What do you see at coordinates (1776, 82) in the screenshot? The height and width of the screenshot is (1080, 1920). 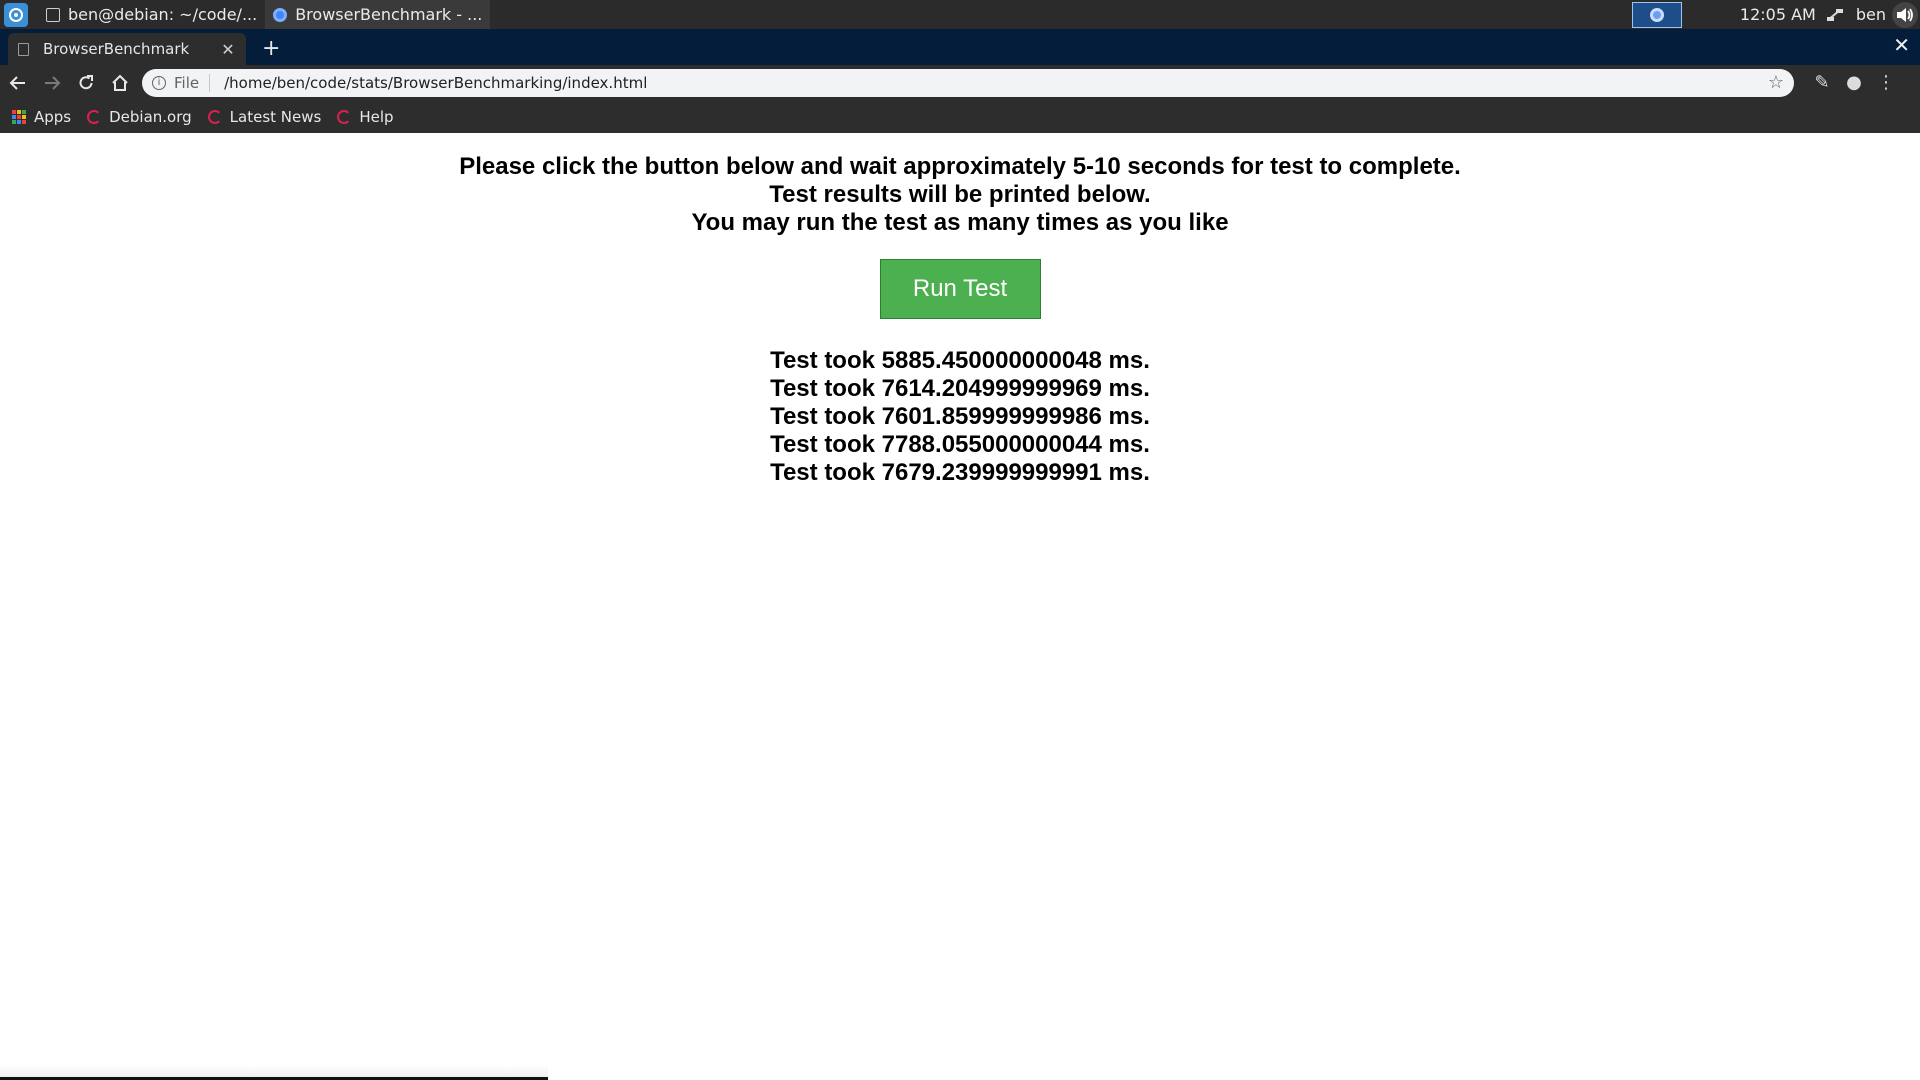 I see `bookmark-star-icon: ☆` at bounding box center [1776, 82].